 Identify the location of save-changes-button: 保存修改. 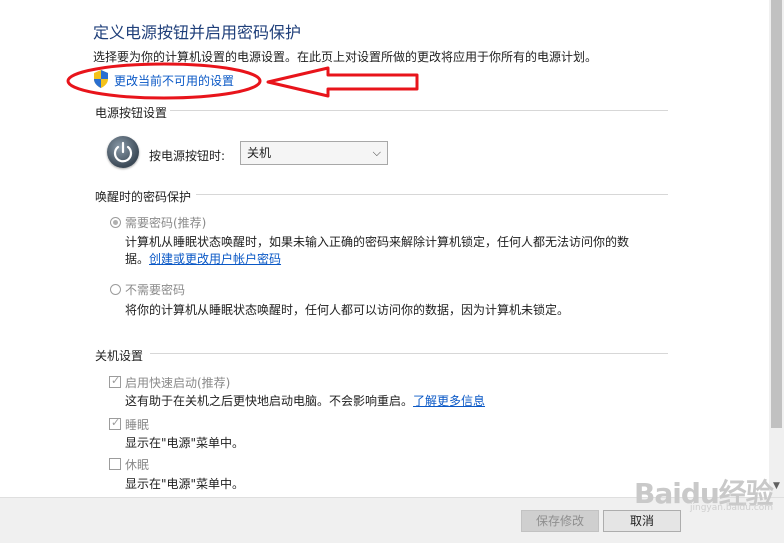
(560, 521).